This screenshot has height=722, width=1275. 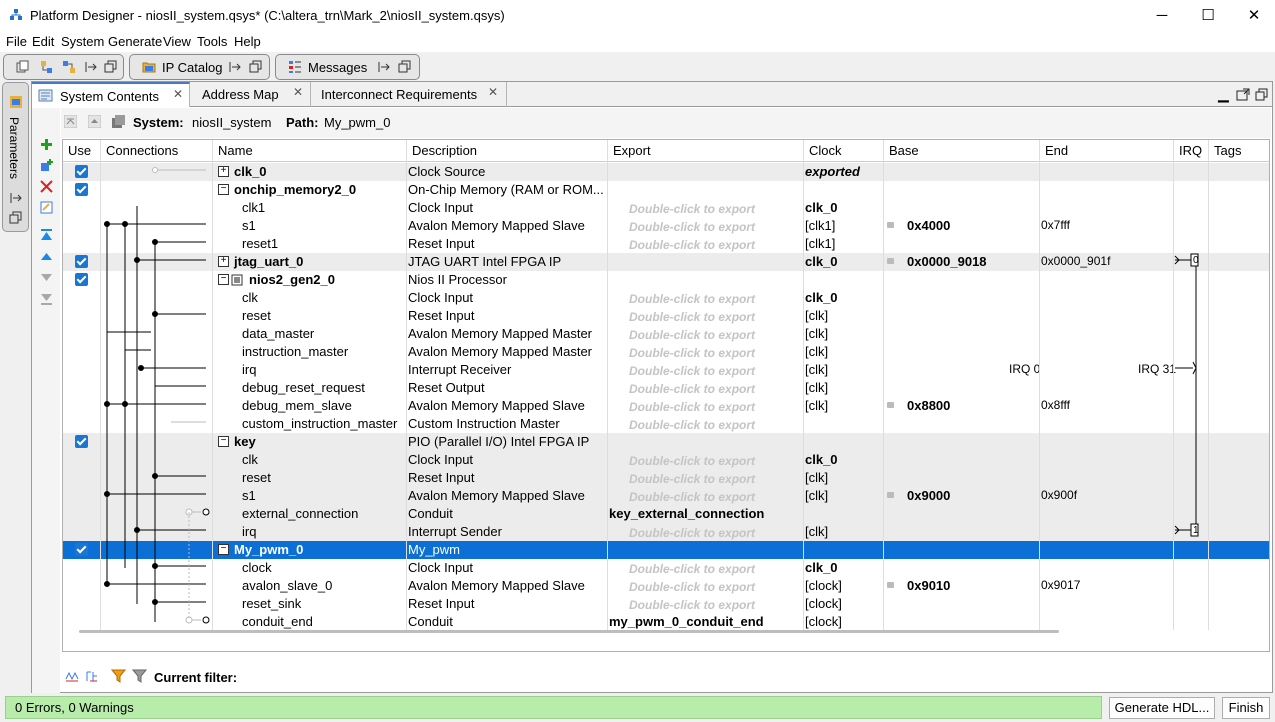 I want to click on add-component-icon, so click(x=46, y=165).